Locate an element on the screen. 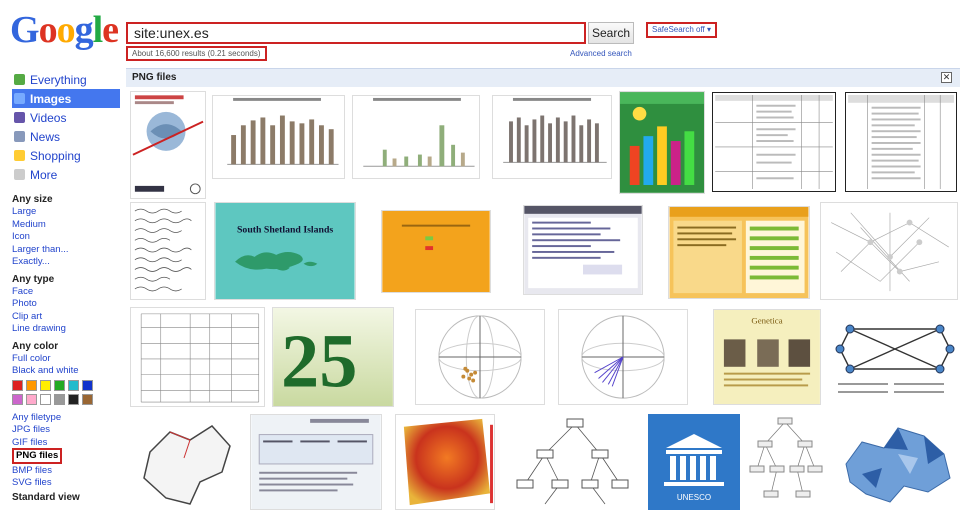  thumb-unesco: UNESCO is located at coordinates (694, 462).